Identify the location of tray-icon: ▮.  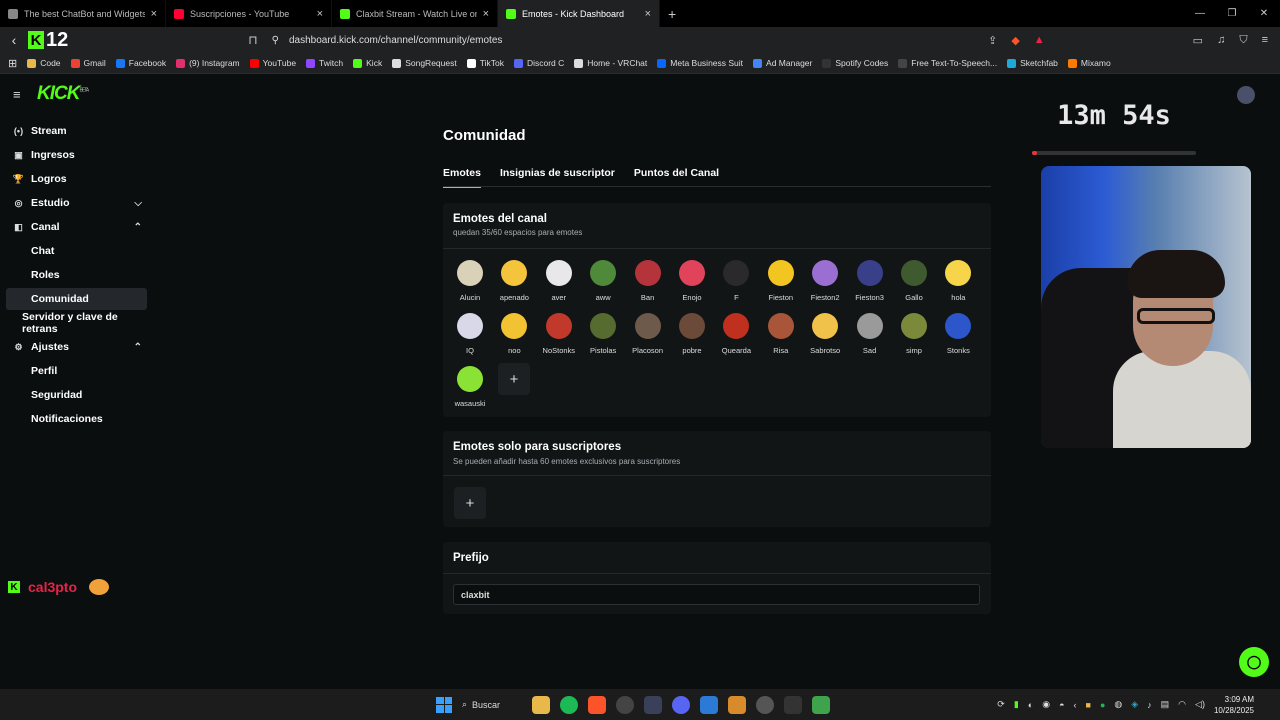
(1016, 704).